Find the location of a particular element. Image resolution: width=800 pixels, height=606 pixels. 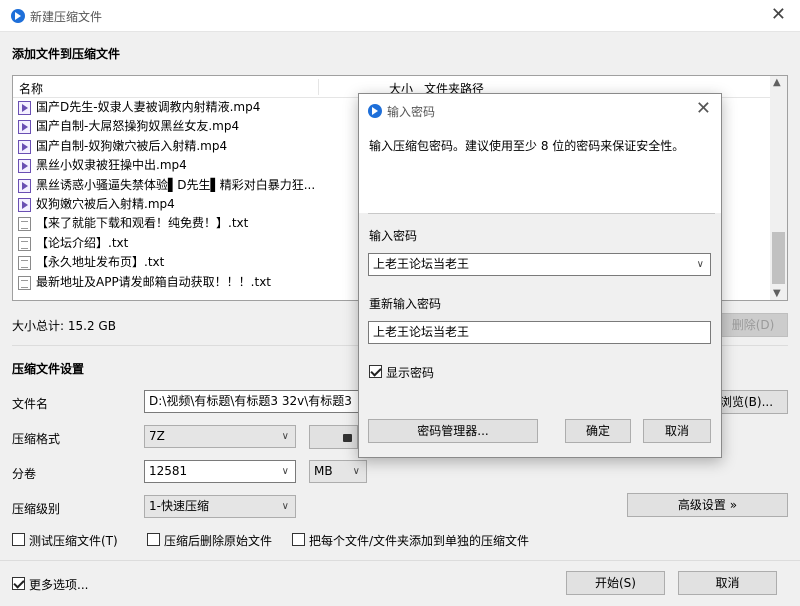

settings-heading: 压缩文件设置 is located at coordinates (48, 369).